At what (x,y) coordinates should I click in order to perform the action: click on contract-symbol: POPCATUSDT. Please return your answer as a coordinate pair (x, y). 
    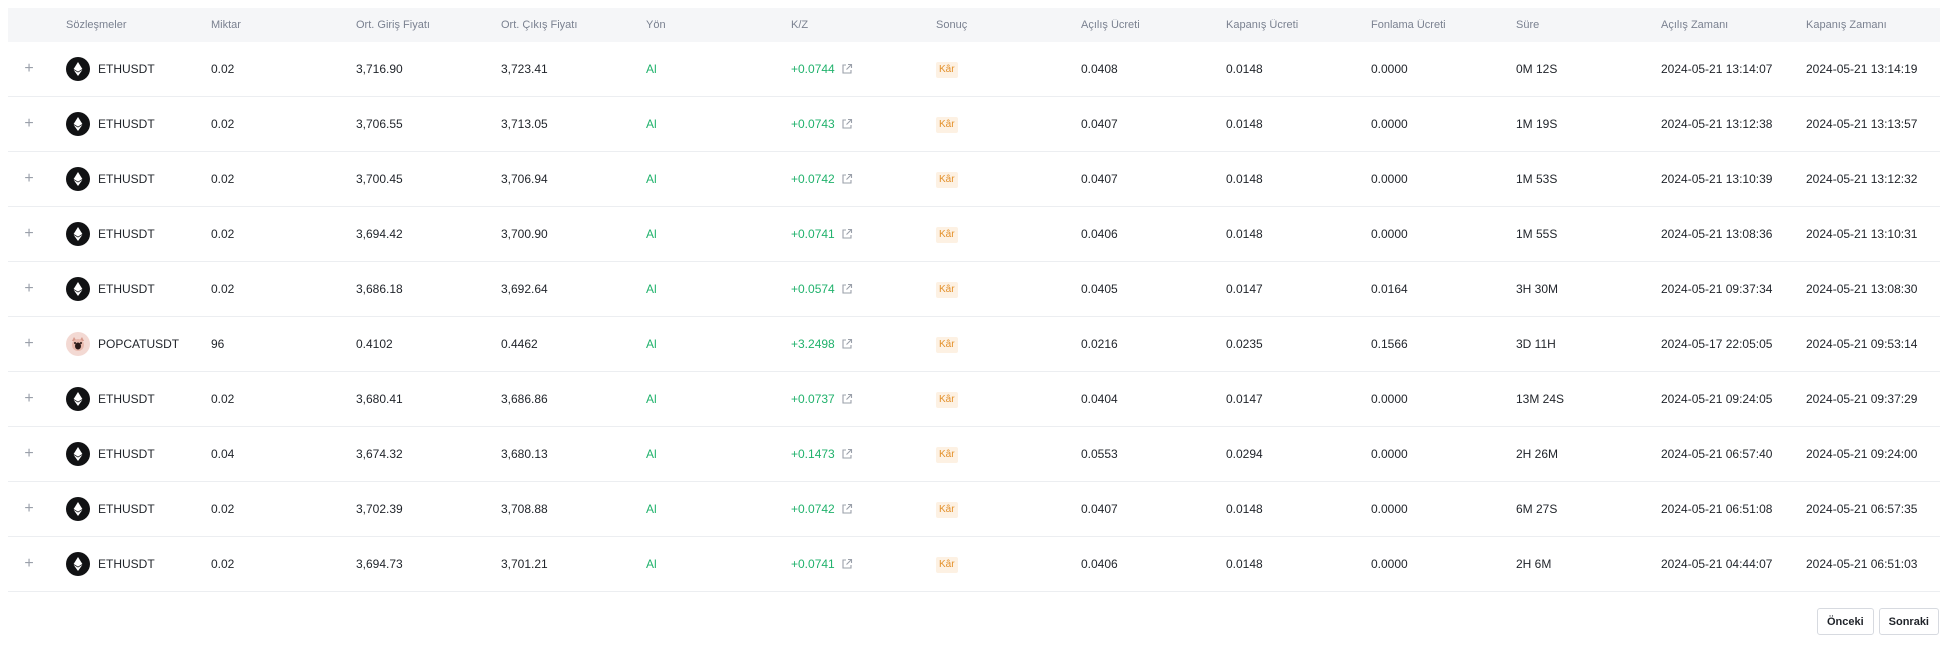
    Looking at the image, I should click on (139, 344).